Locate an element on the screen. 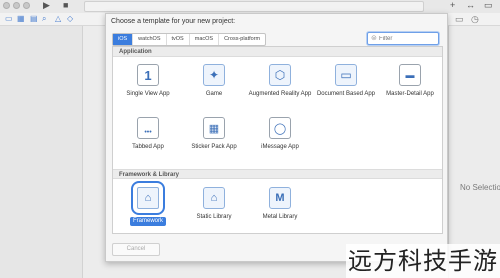 Image resolution: width=500 pixels, height=278 pixels. symbol-navigator-icon: ▤ is located at coordinates (34, 19).